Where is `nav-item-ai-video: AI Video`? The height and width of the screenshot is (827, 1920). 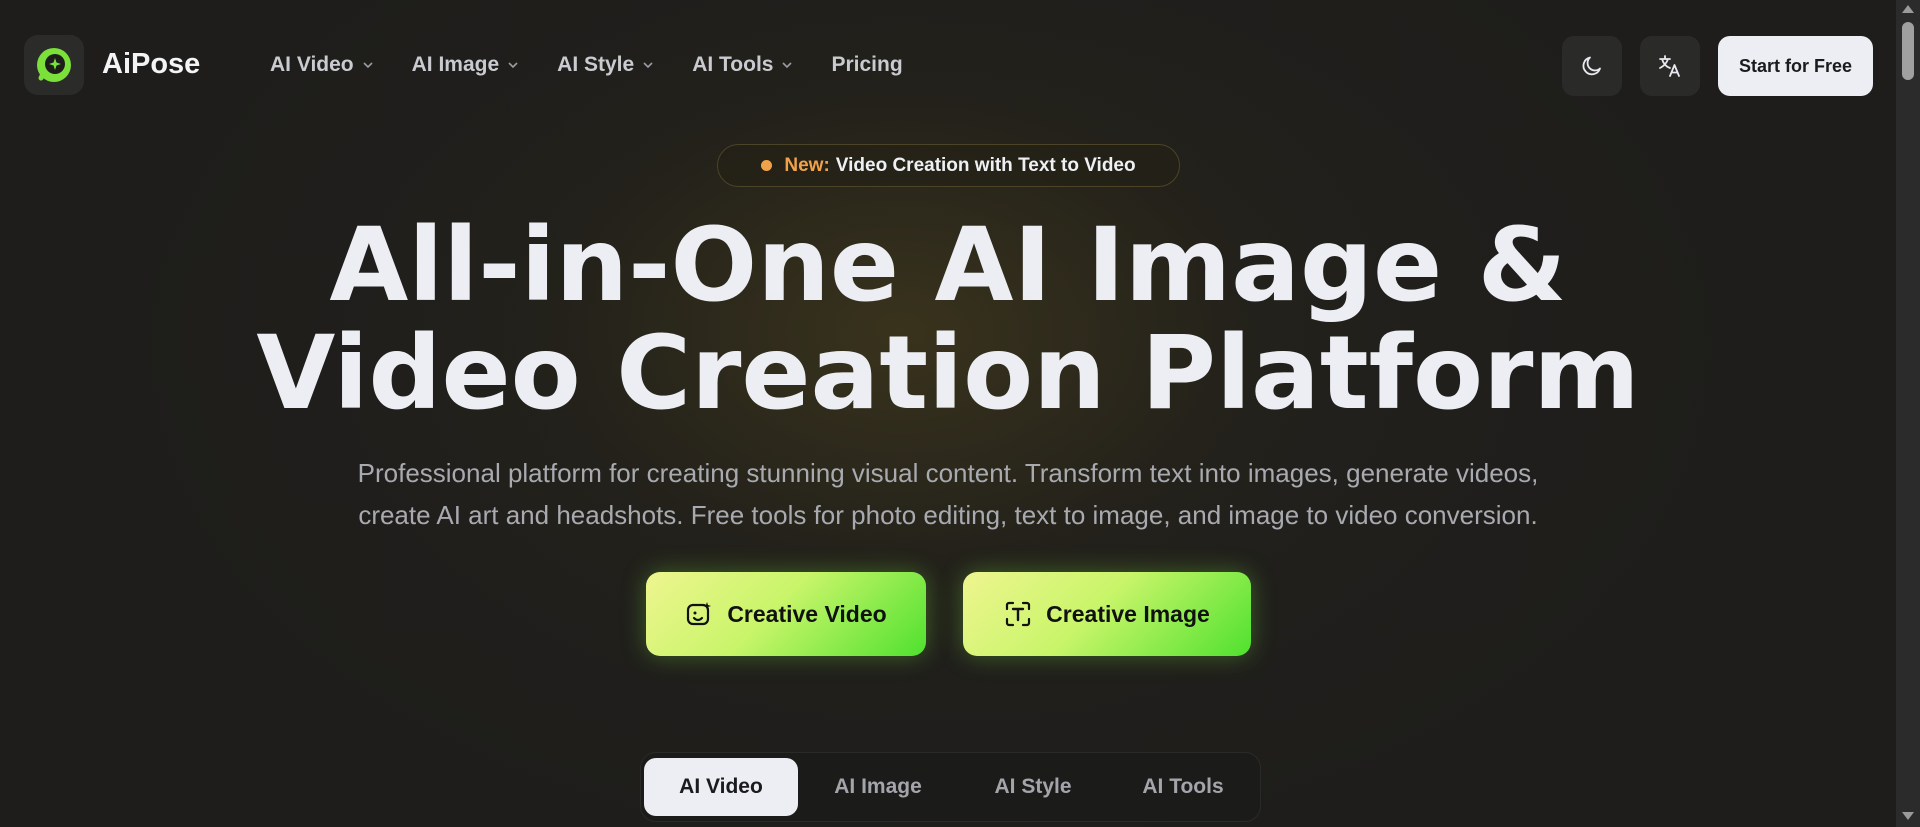 nav-item-ai-video: AI Video is located at coordinates (322, 65).